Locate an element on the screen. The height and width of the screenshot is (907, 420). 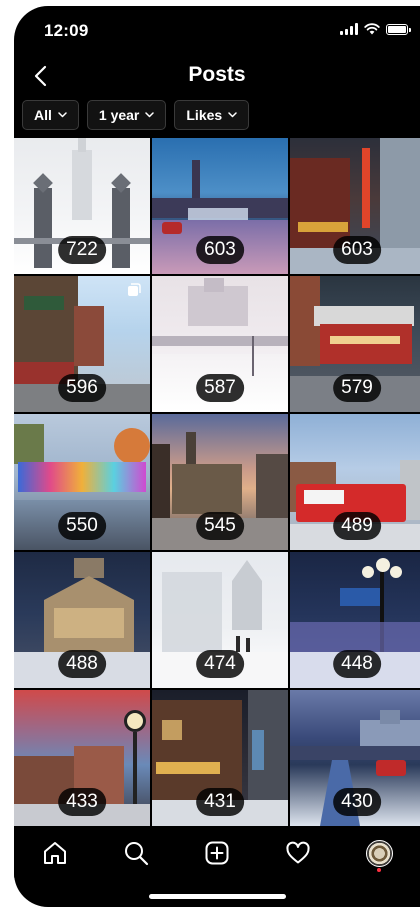
post-tile: 433 is located at coordinates (82, 758).